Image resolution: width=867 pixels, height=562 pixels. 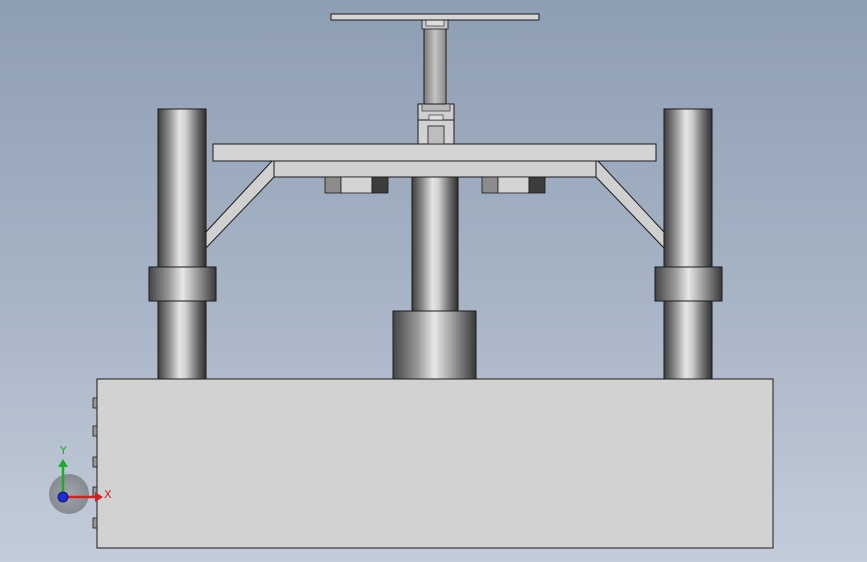 I want to click on center-cylinder-housing, so click(x=434, y=345).